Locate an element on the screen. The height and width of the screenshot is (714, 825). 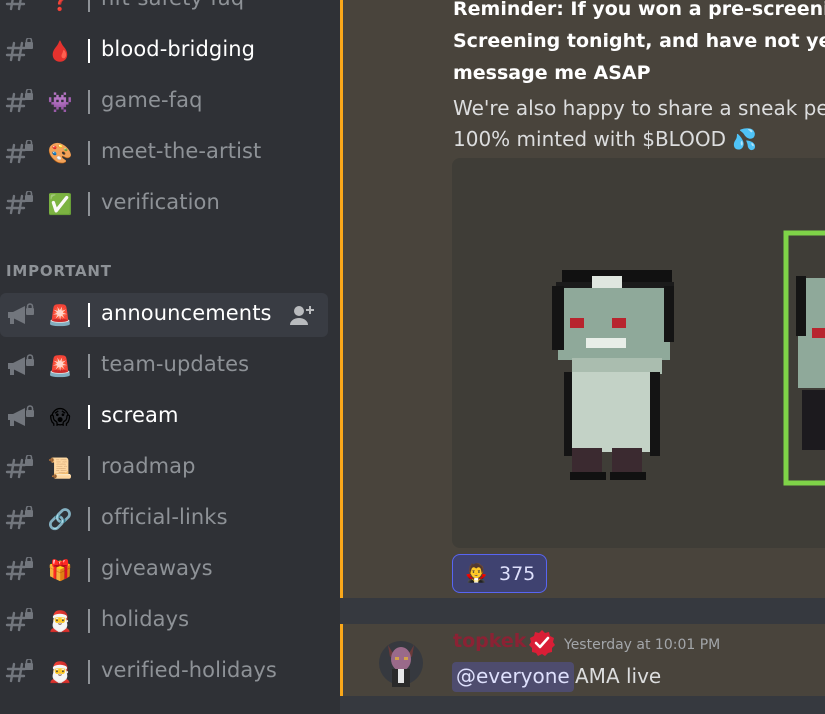
channel-label: roadmap is located at coordinates (148, 466).